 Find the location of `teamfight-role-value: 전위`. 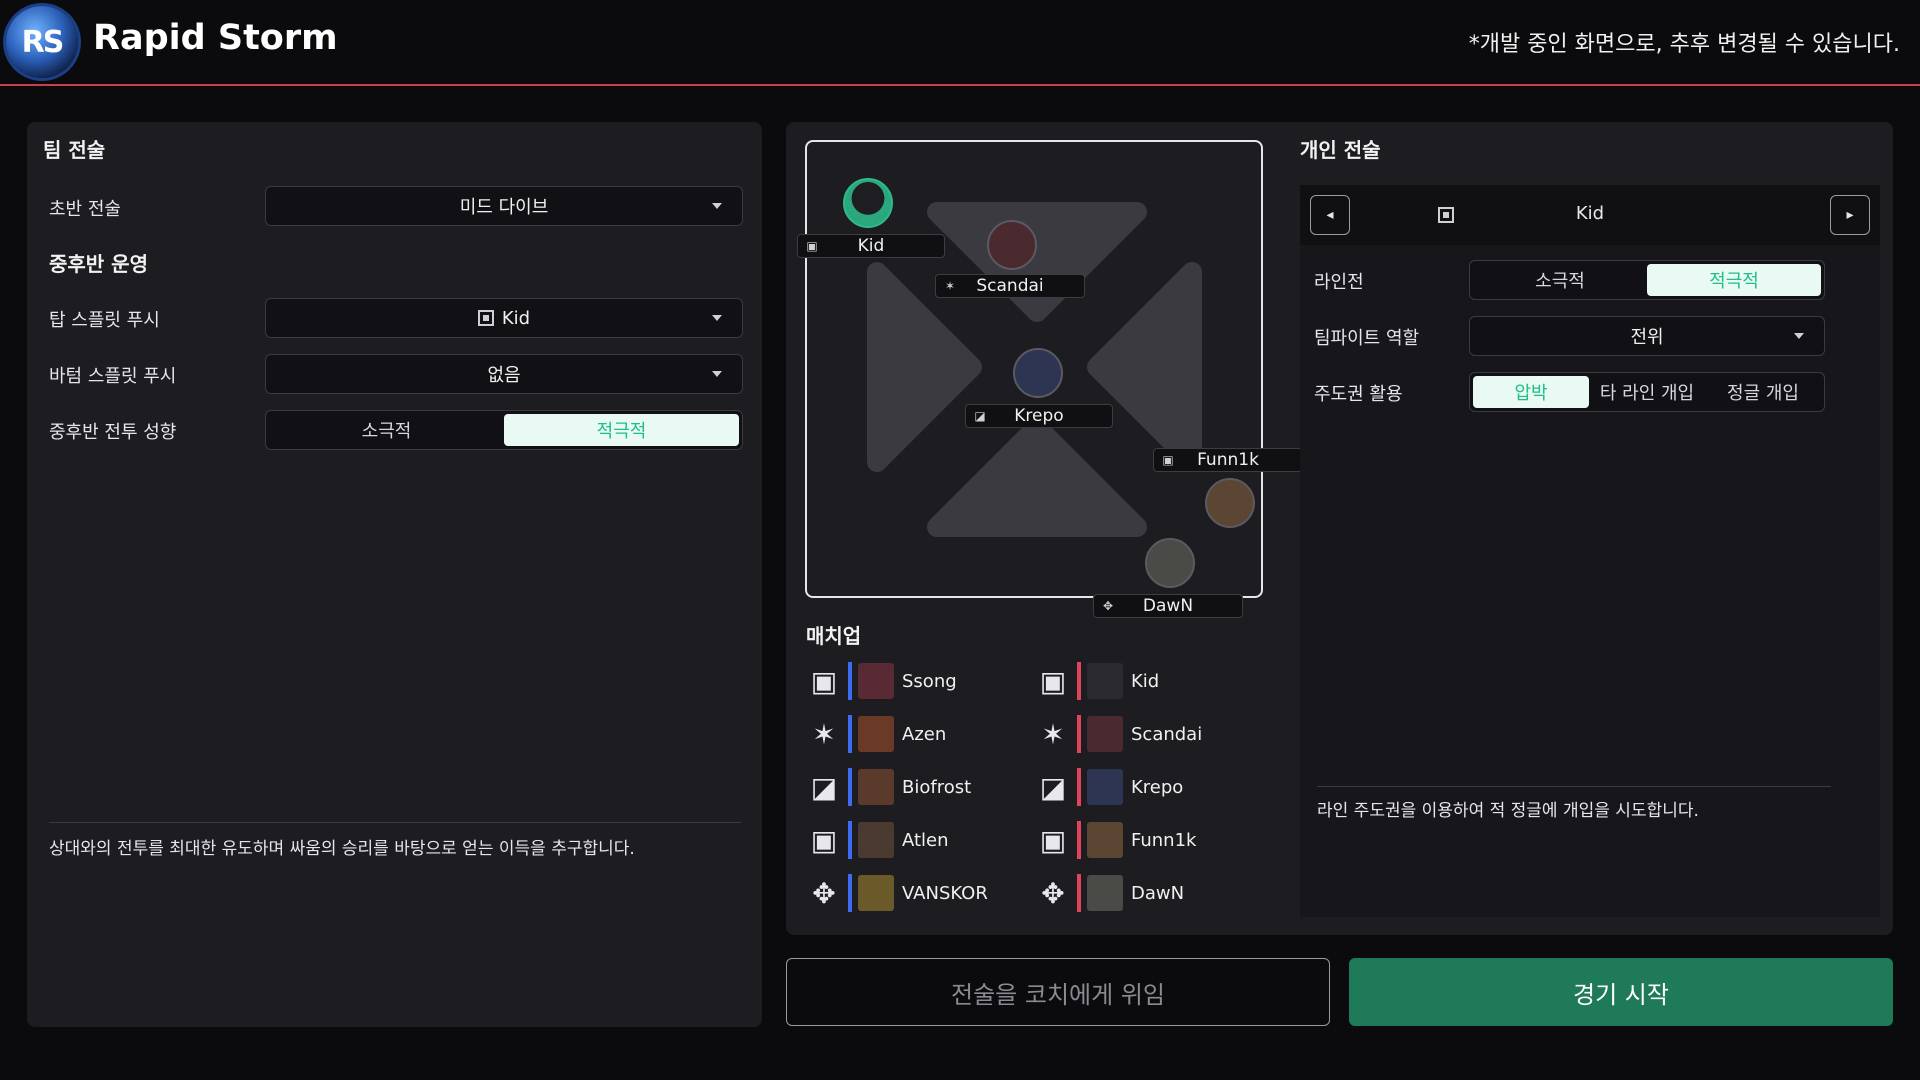

teamfight-role-value: 전위 is located at coordinates (1647, 337).